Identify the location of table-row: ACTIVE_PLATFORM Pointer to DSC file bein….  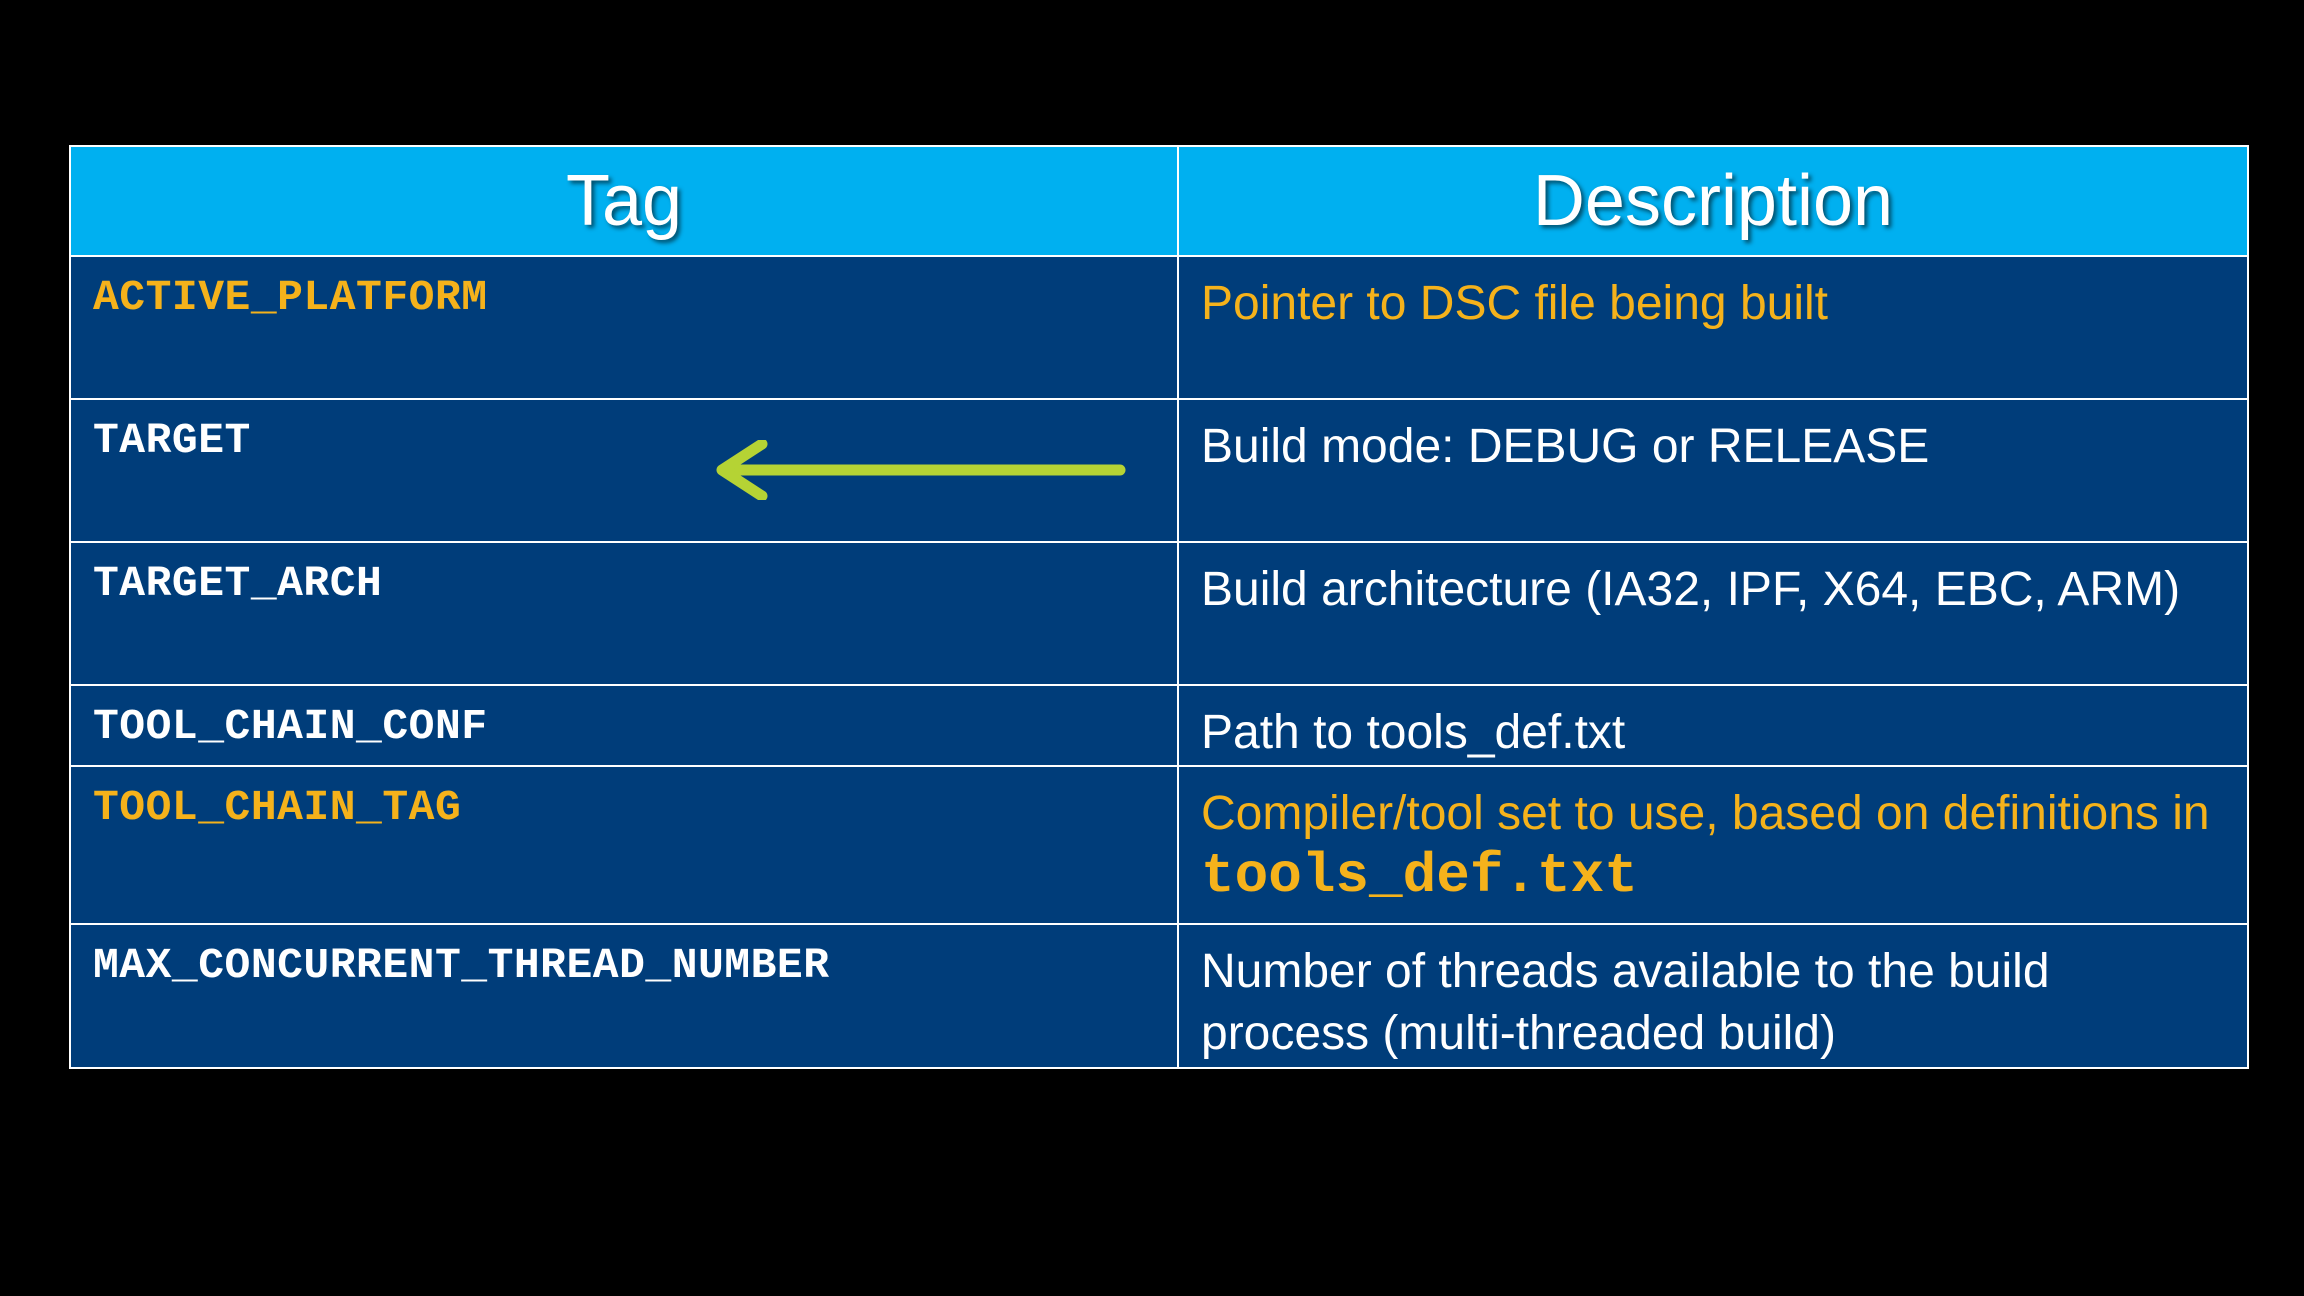
(1159, 327).